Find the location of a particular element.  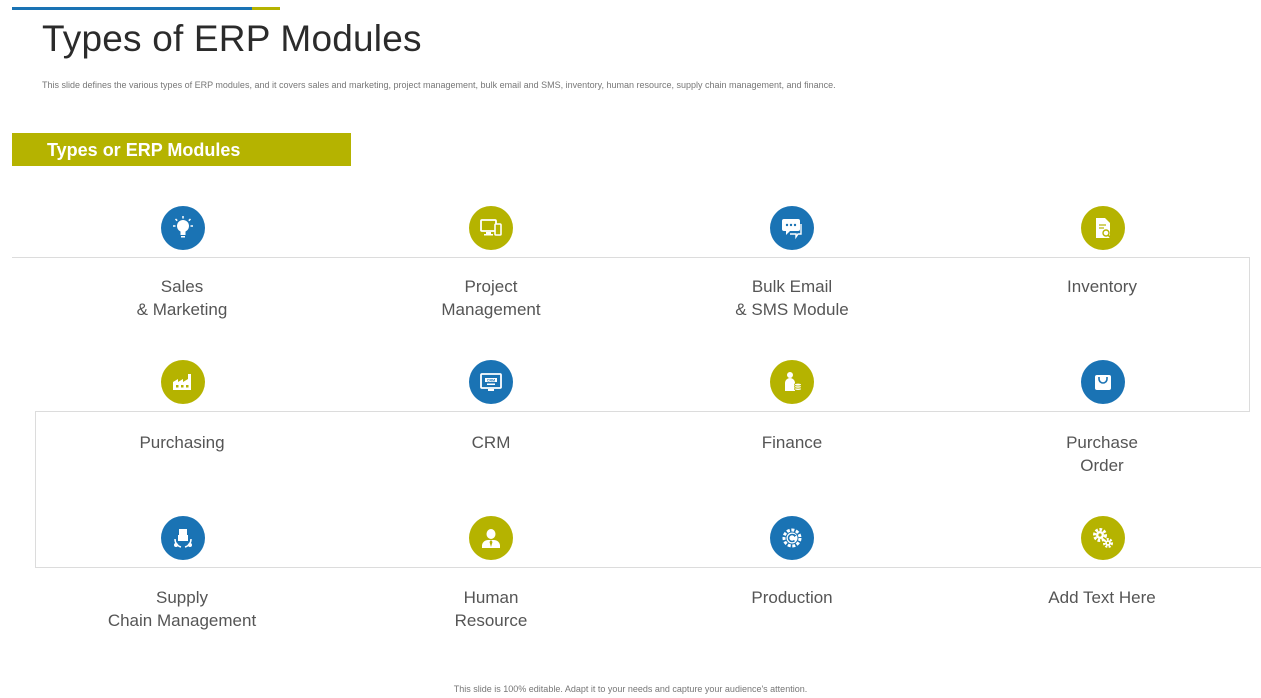

module-label-supply-chain: Supply Chain Management is located at coordinates (182, 609).